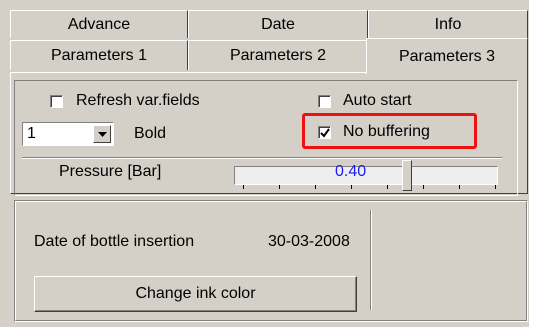 The width and height of the screenshot is (537, 335). What do you see at coordinates (309, 241) in the screenshot?
I see `bottle-insertion-date: 30-03-2008` at bounding box center [309, 241].